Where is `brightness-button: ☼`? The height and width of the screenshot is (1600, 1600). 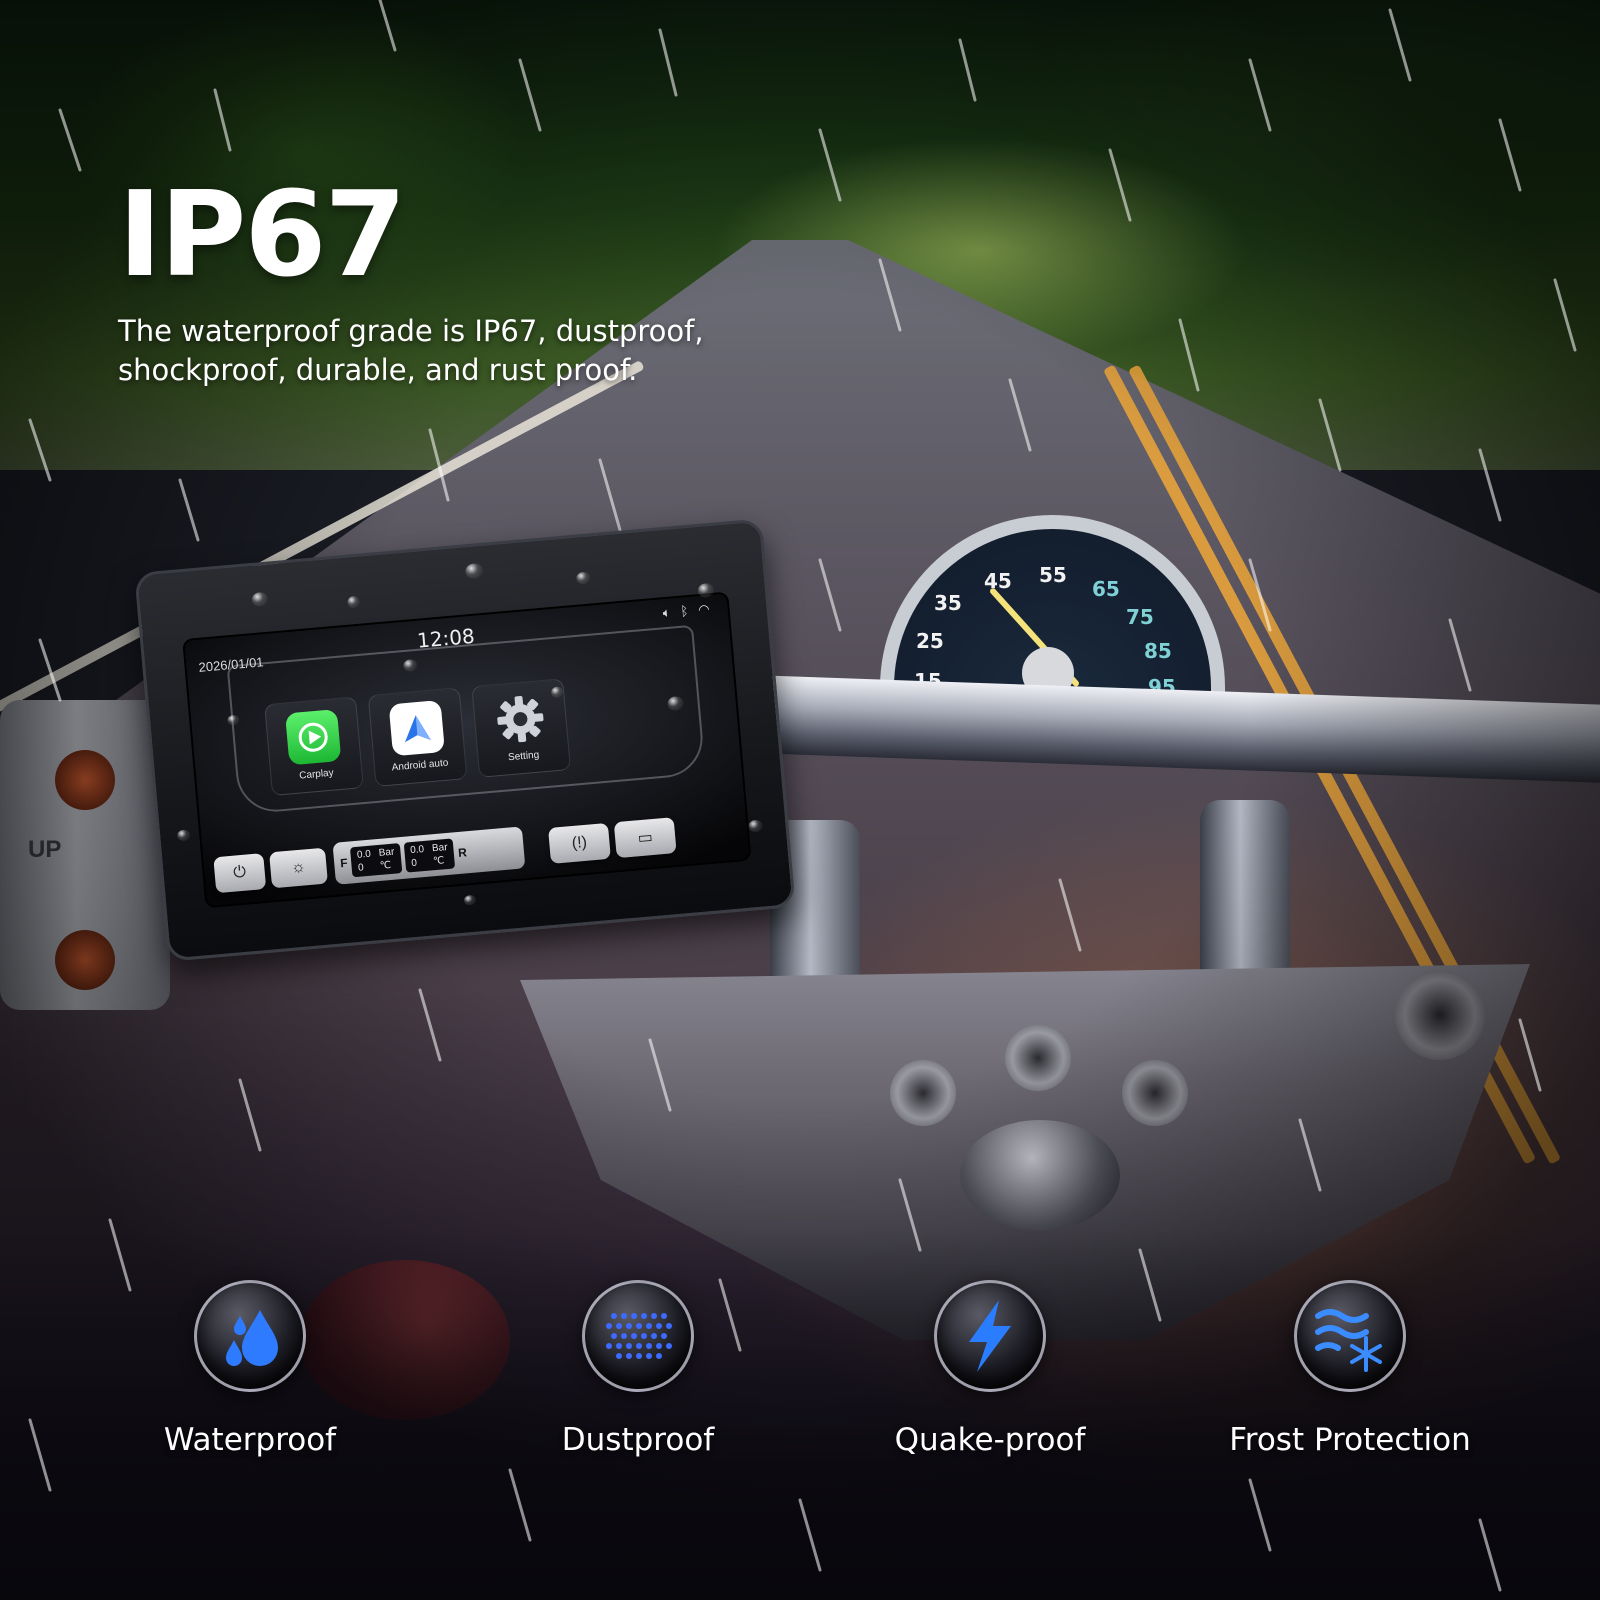 brightness-button: ☼ is located at coordinates (298, 868).